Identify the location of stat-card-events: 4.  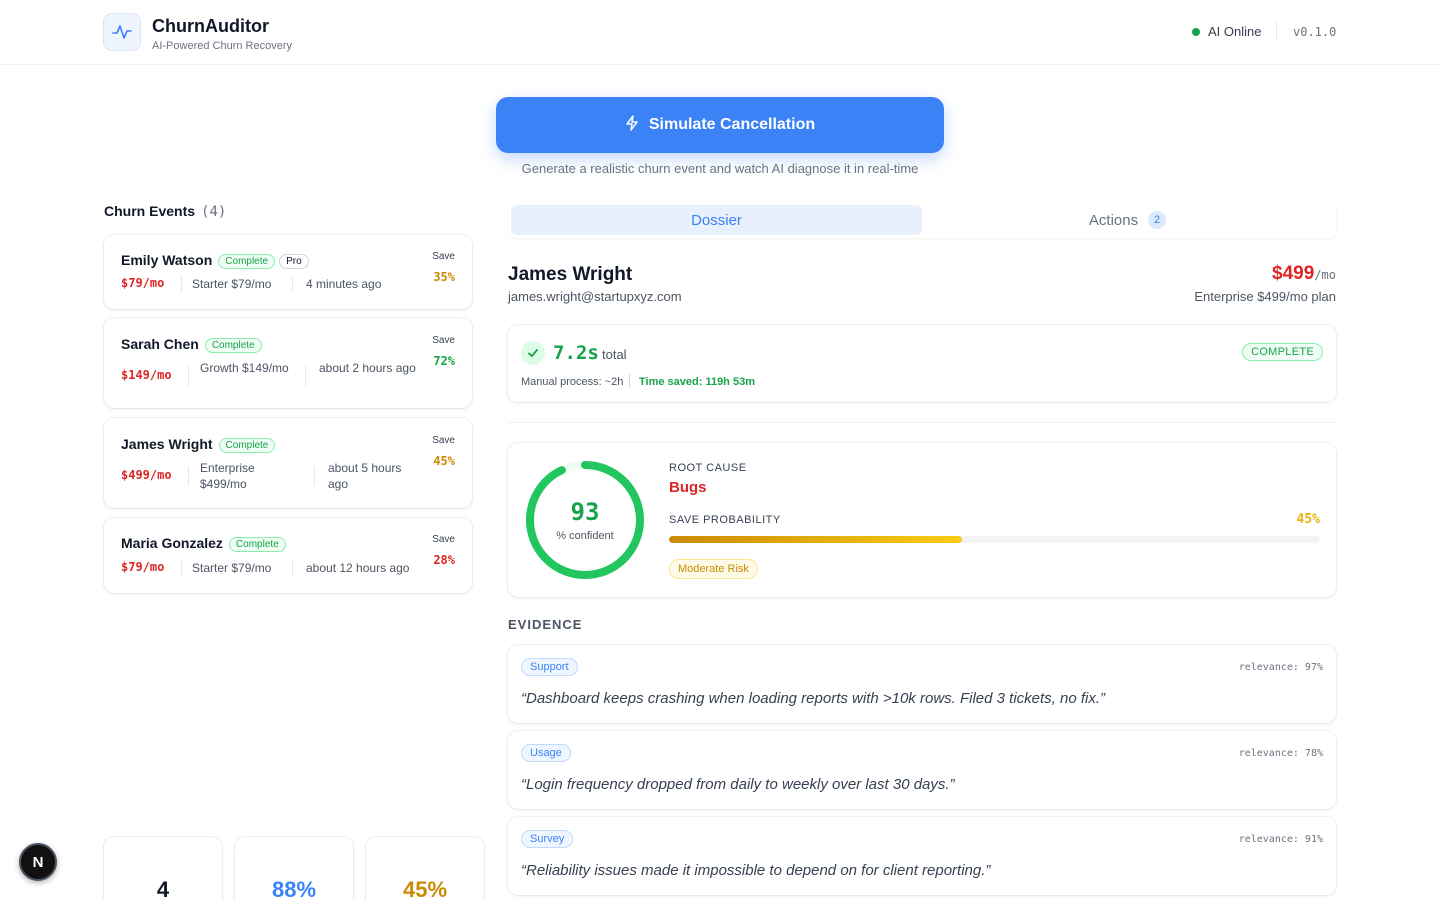
(163, 868).